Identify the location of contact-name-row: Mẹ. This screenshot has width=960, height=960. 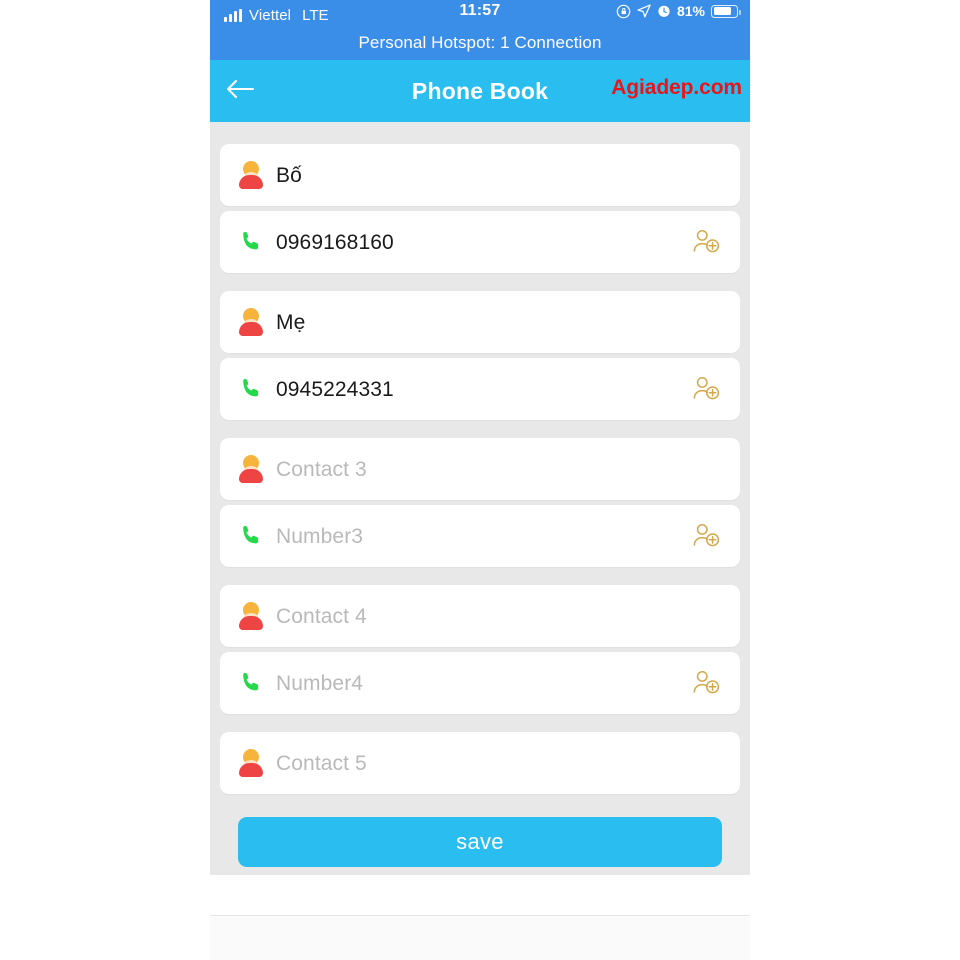
(480, 322).